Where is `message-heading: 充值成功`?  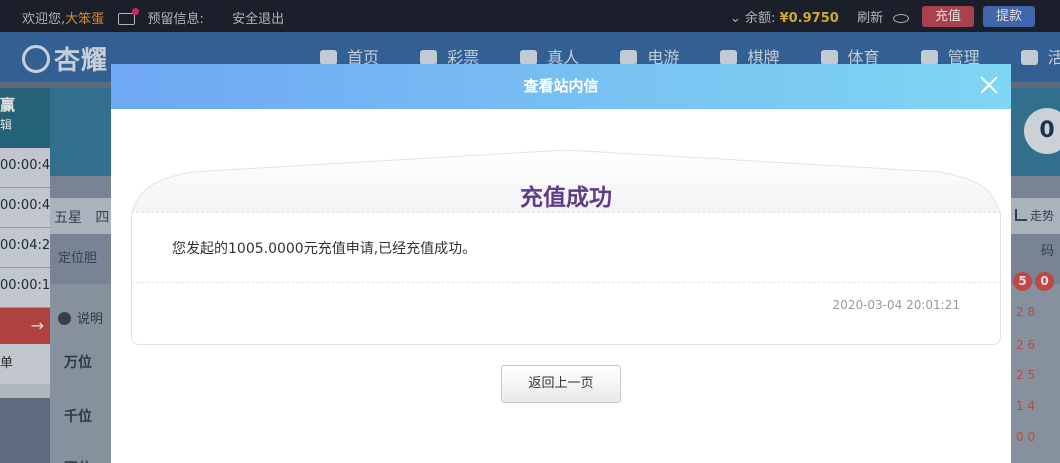 message-heading: 充值成功 is located at coordinates (566, 198).